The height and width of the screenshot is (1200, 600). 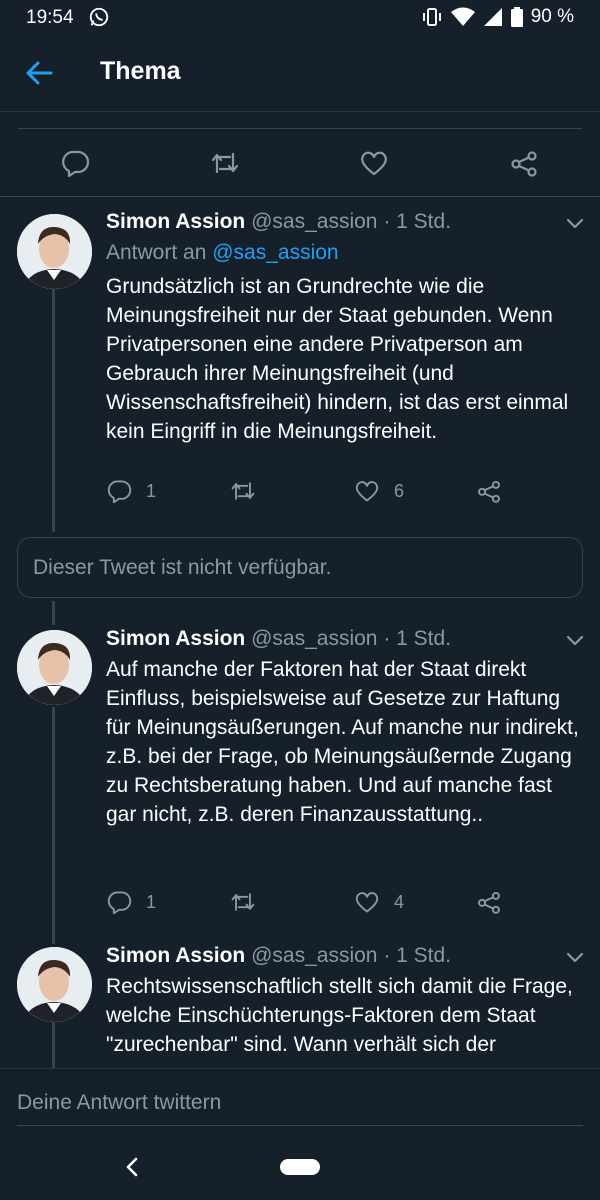 I want to click on reply-input: Deine Antwort twittern, so click(x=119, y=1103).